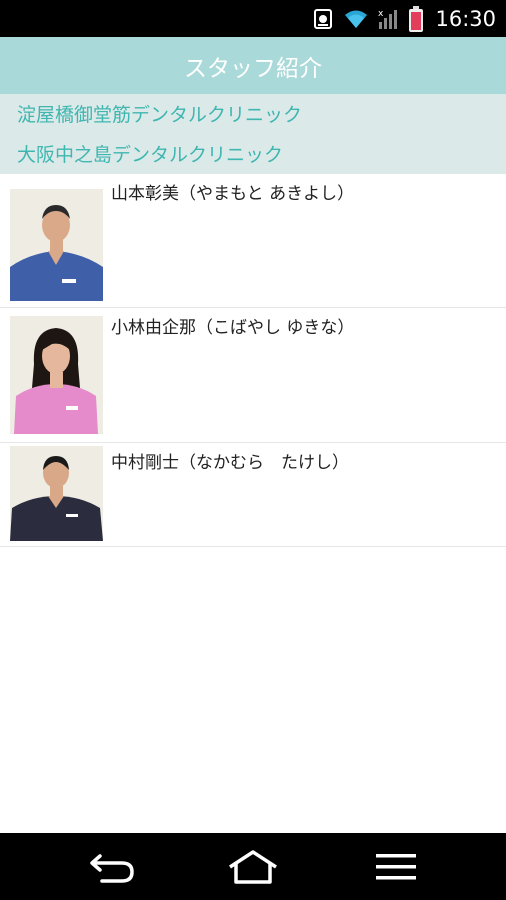  Describe the element at coordinates (253, 241) in the screenshot. I see `staff-row: 山本彰美（やまもと あきよし）` at that location.